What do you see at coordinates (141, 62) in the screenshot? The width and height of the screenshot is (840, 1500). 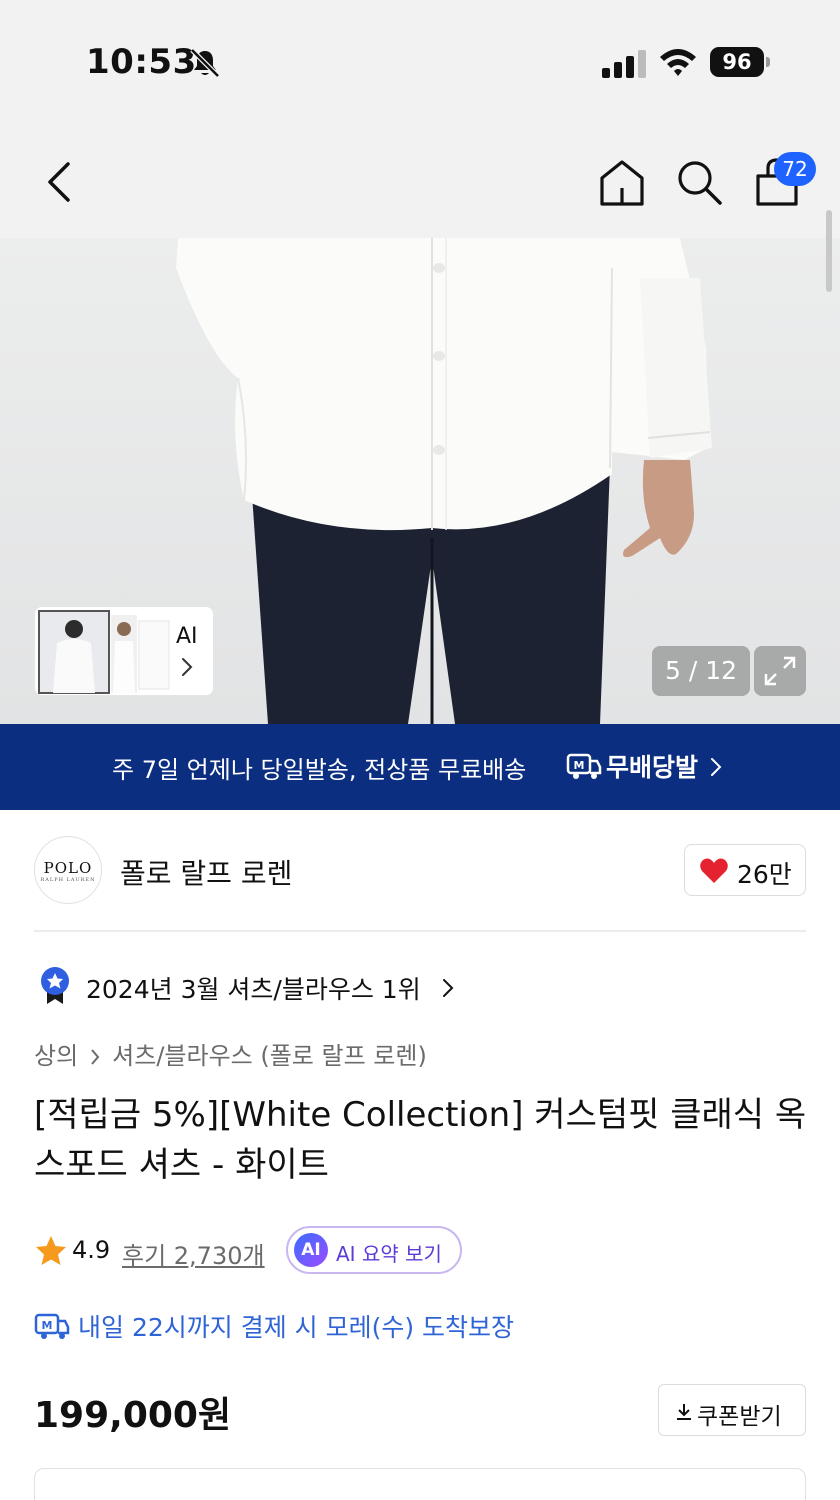 I see `status-time: 10:53` at bounding box center [141, 62].